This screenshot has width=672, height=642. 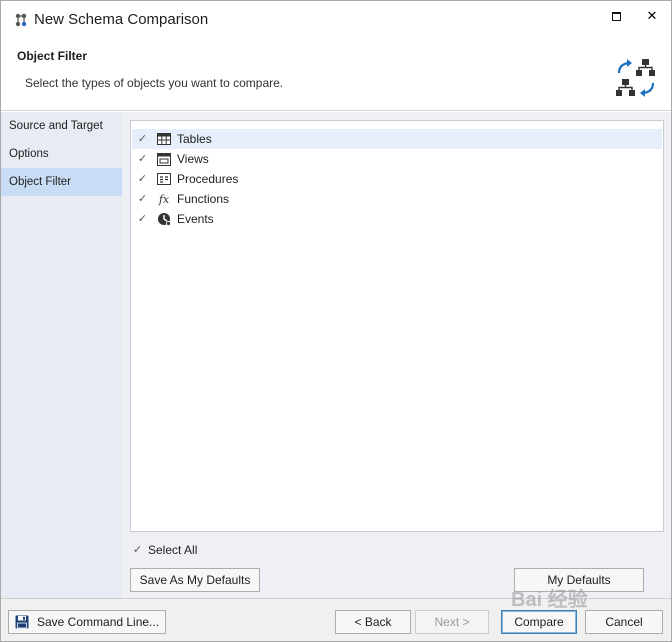 I want to click on list-item-views: ✓ Views, so click(x=397, y=159).